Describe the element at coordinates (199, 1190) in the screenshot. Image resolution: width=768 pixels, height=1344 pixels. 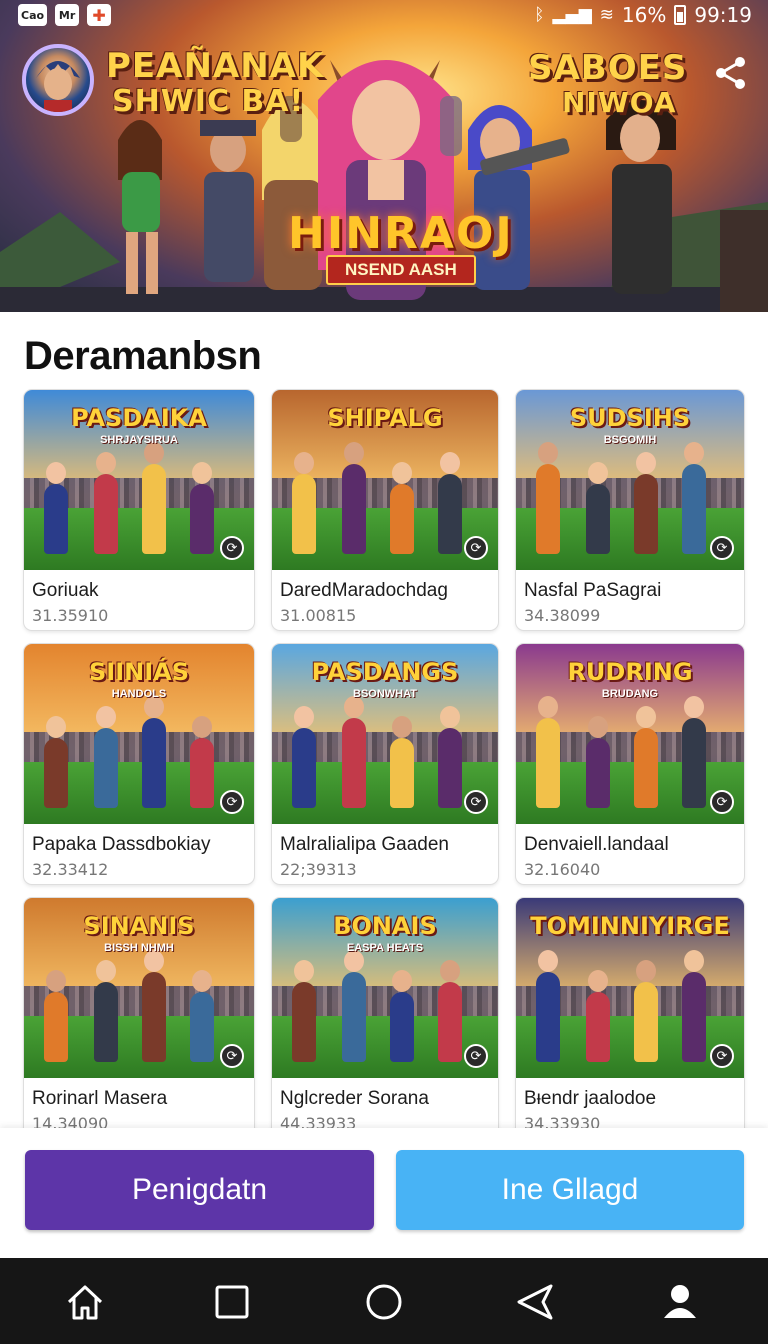
I see `primary-action-button: Penigdatn` at that location.